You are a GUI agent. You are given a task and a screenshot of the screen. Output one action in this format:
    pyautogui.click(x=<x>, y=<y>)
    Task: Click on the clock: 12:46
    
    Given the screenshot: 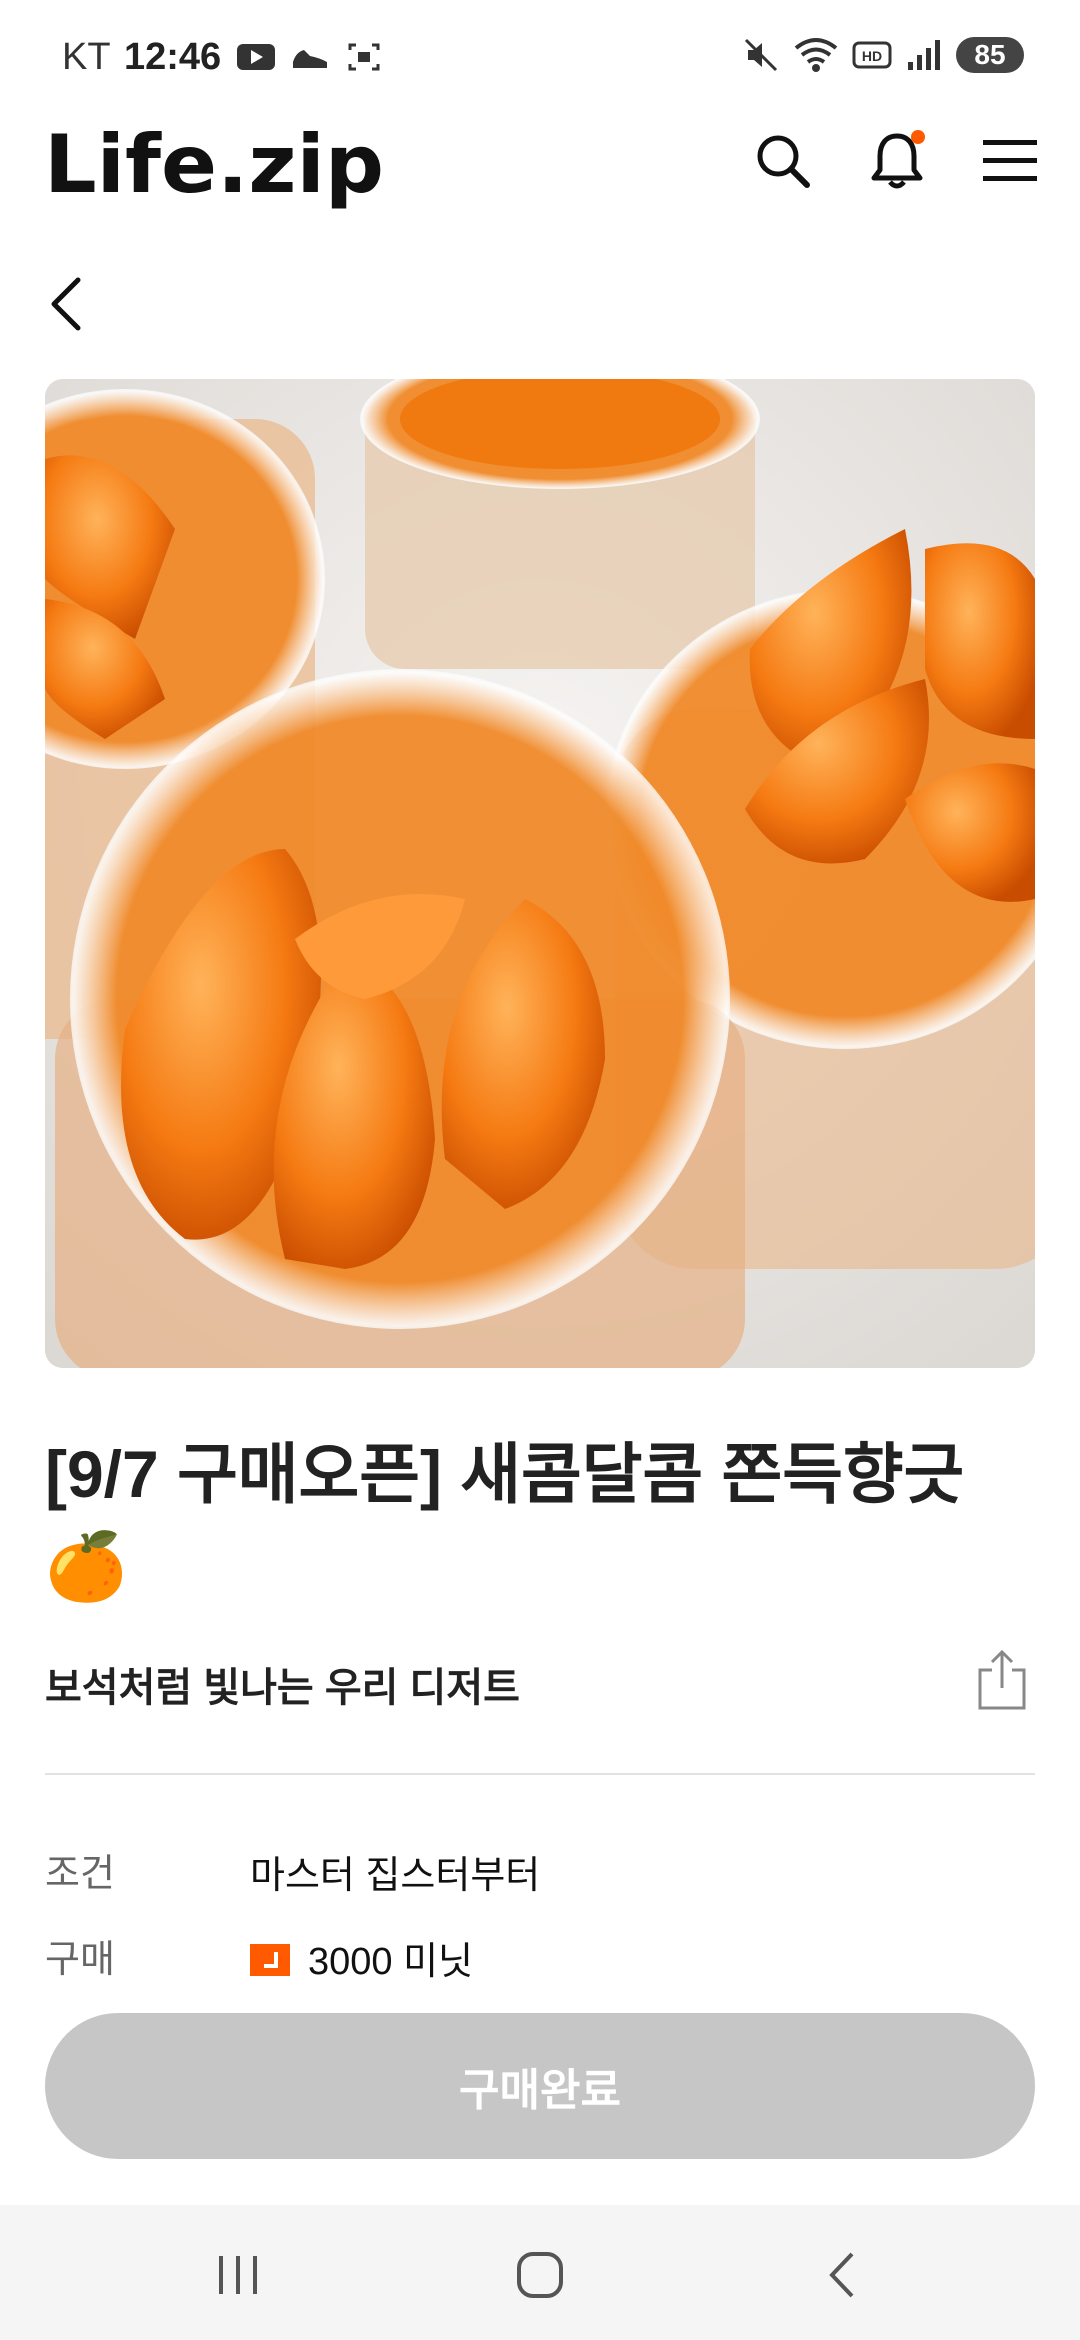 What is the action you would take?
    pyautogui.click(x=173, y=57)
    